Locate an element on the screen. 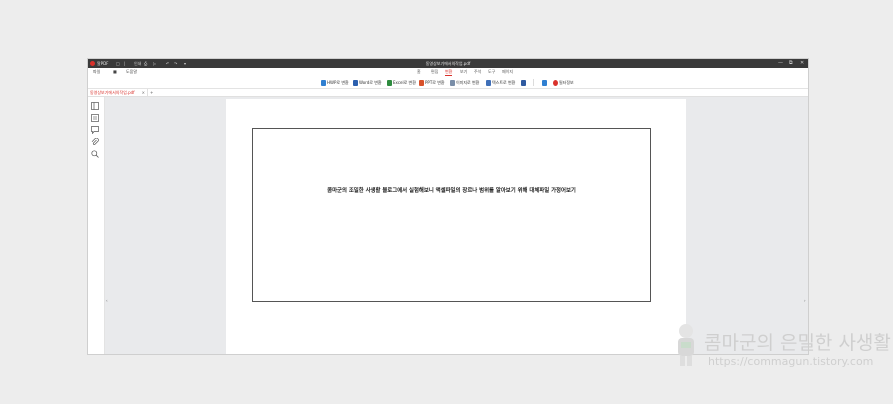 The height and width of the screenshot is (404, 893). filter-info-label: 필터정보 is located at coordinates (566, 82).